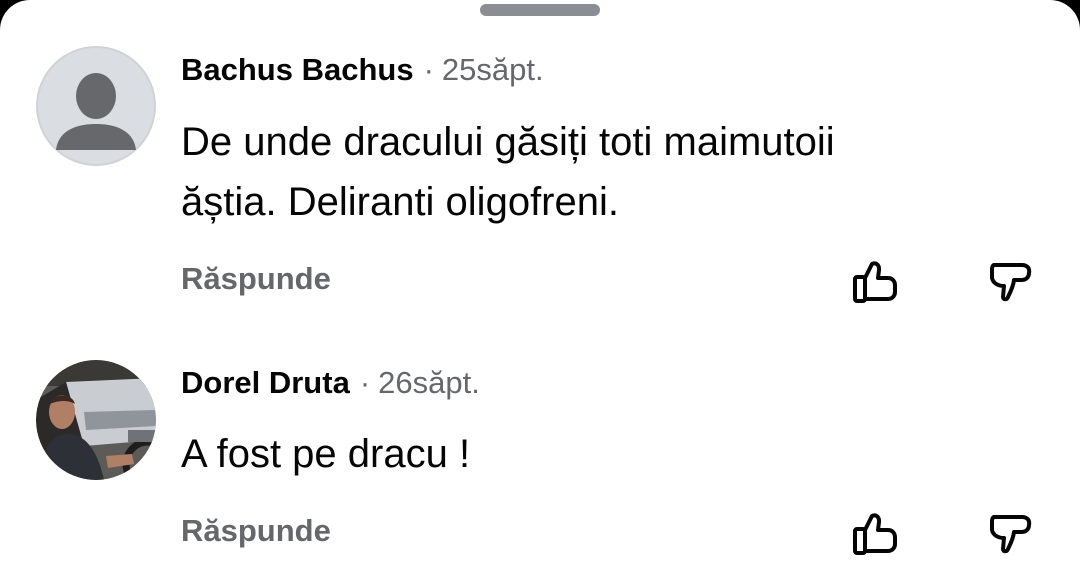 The image size is (1080, 578). Describe the element at coordinates (429, 382) in the screenshot. I see `comment-time: 26săpt.` at that location.